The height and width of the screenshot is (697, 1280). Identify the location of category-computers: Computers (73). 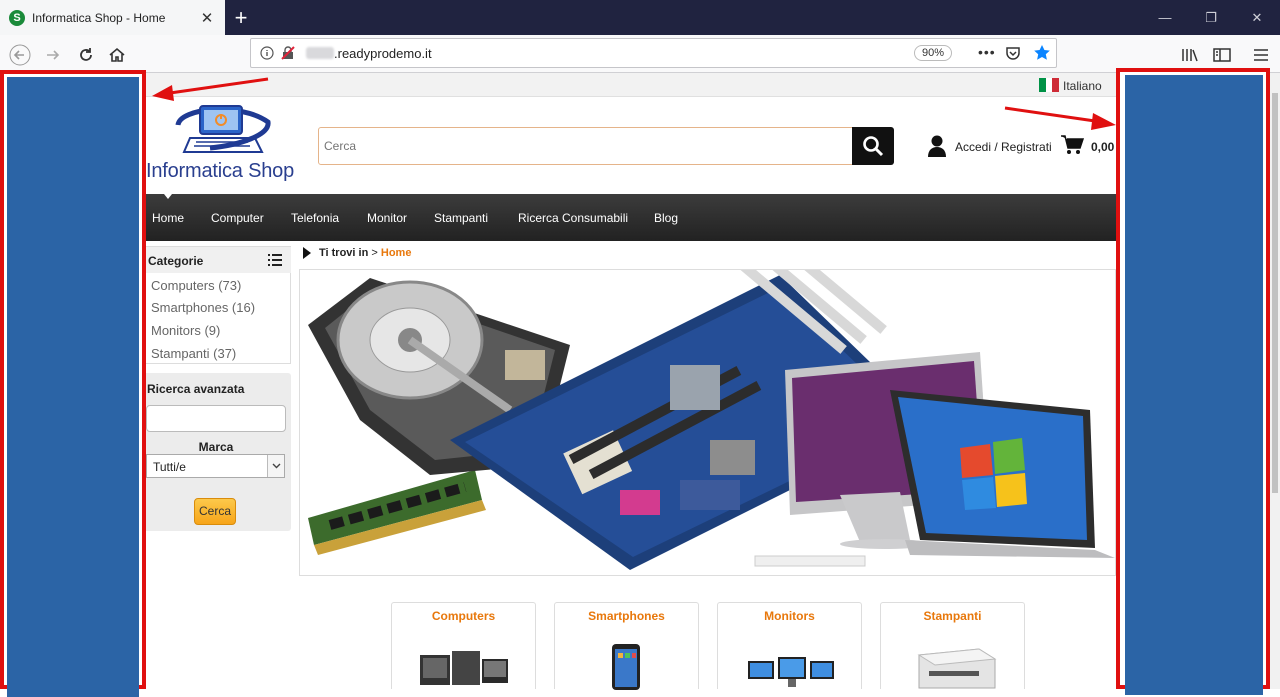
(196, 285).